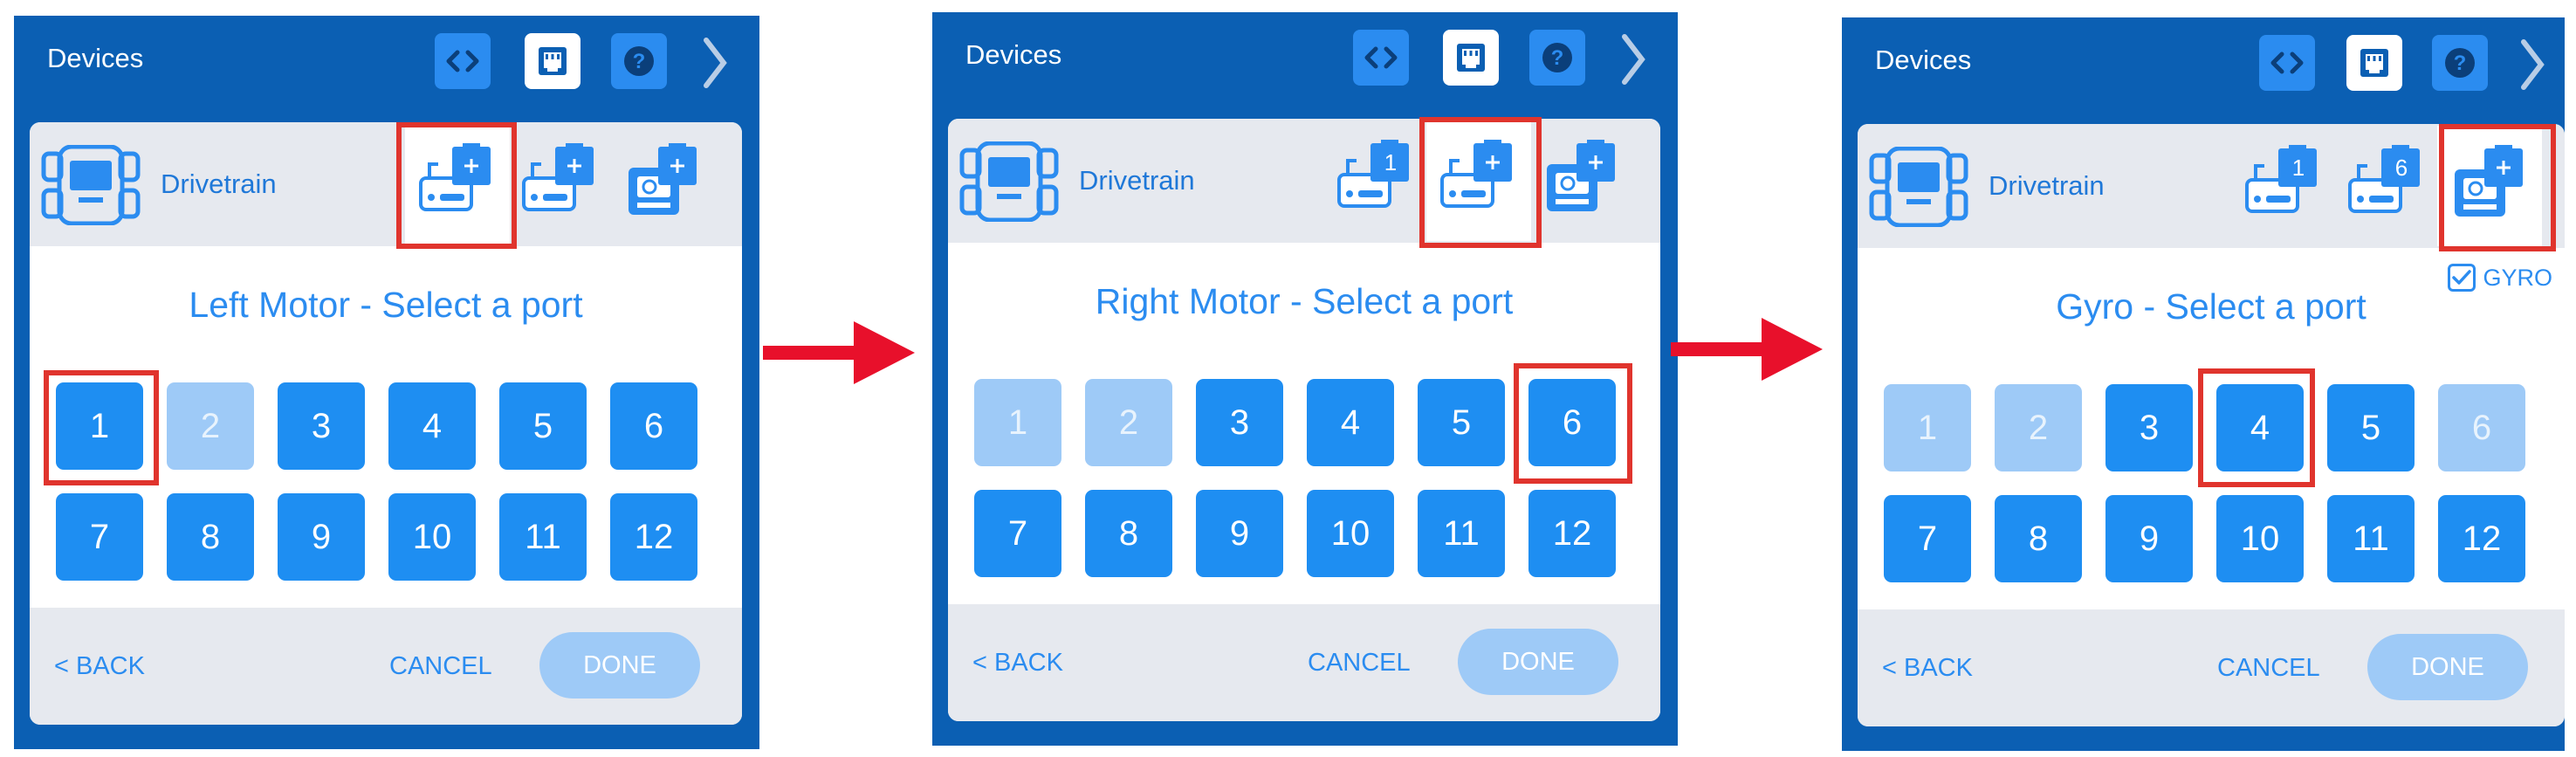 The height and width of the screenshot is (757, 2576). Describe the element at coordinates (2211, 306) in the screenshot. I see `port-select-heading: Gyro - Select a port` at that location.